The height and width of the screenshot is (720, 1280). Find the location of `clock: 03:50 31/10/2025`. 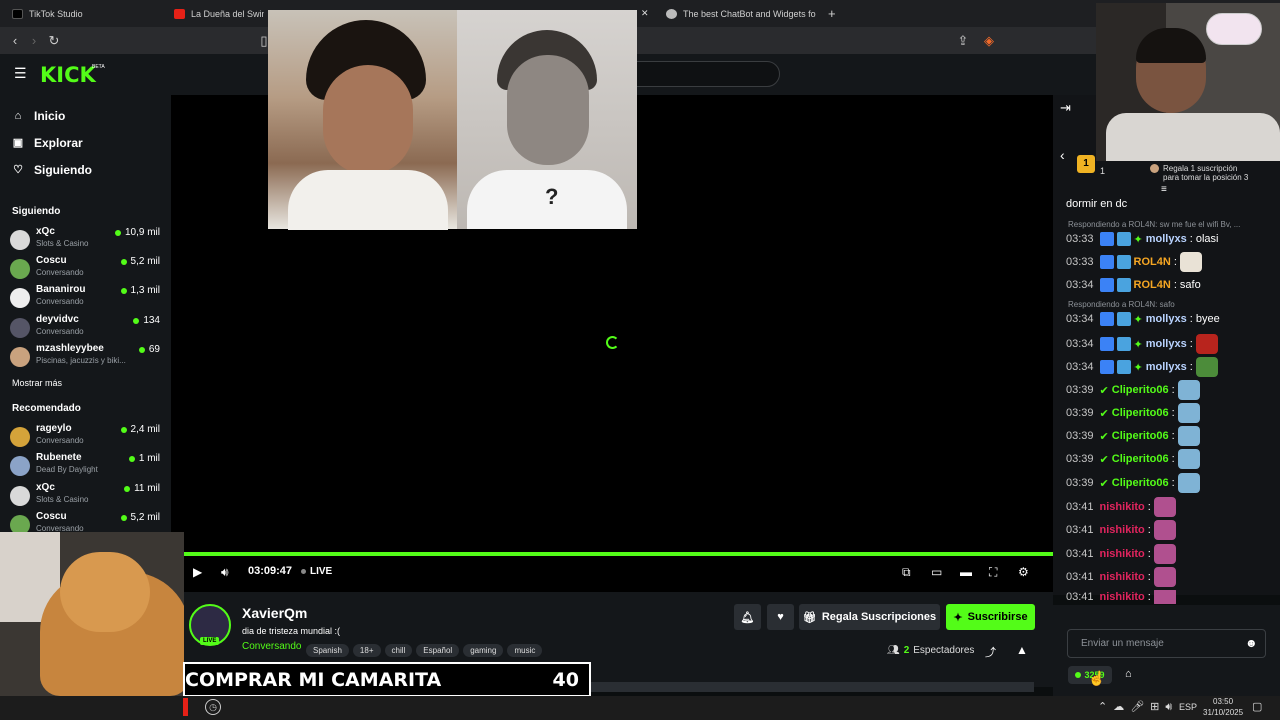

clock: 03:50 31/10/2025 is located at coordinates (1223, 707).